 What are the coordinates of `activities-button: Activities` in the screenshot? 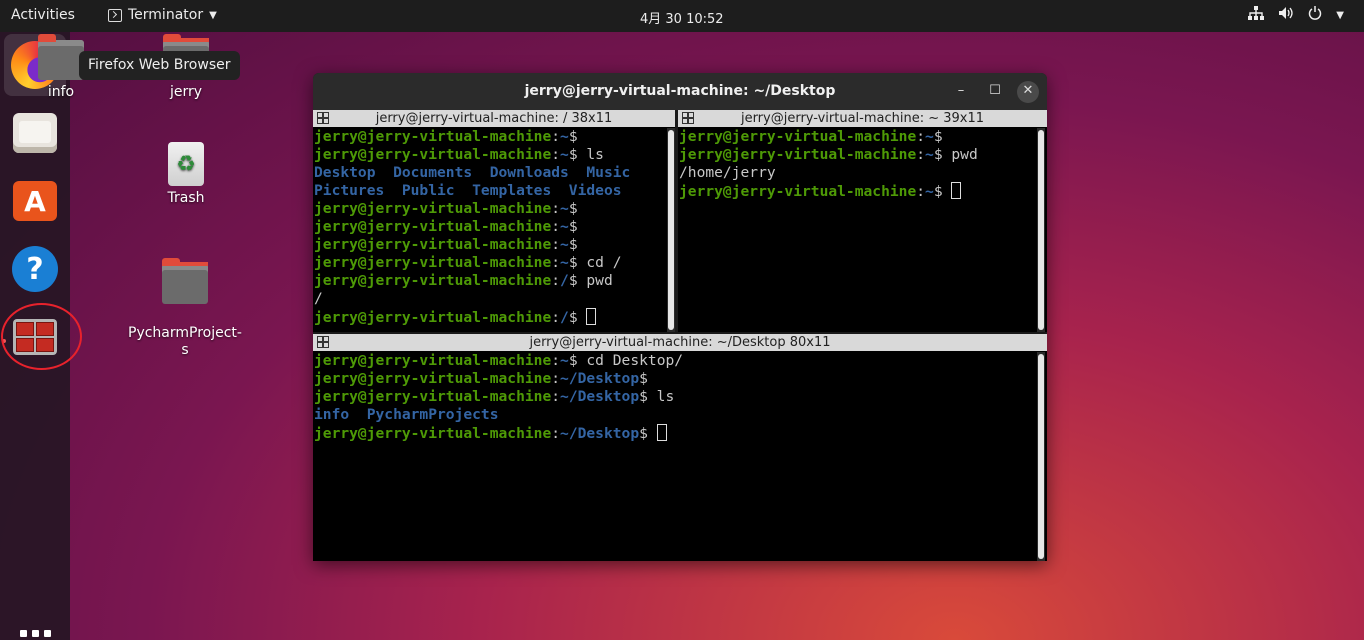 It's located at (43, 15).